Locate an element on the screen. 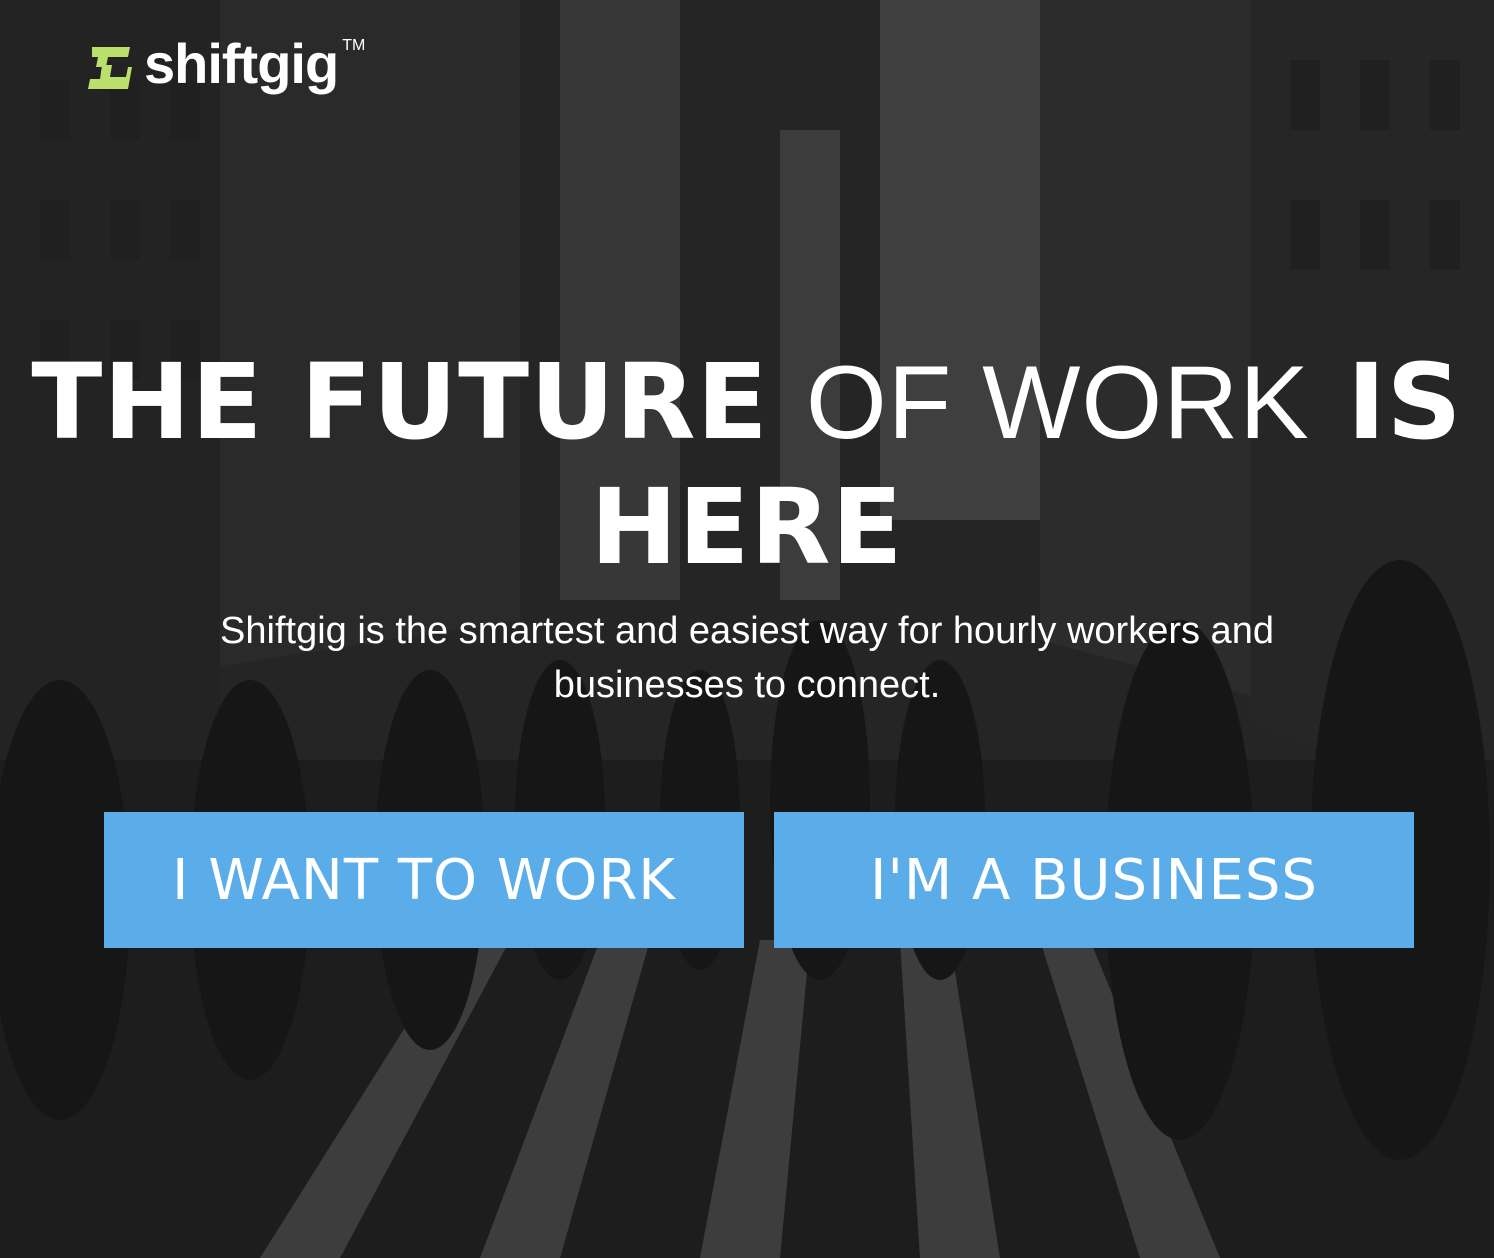  headline-part-3: IS is located at coordinates (1404, 402).